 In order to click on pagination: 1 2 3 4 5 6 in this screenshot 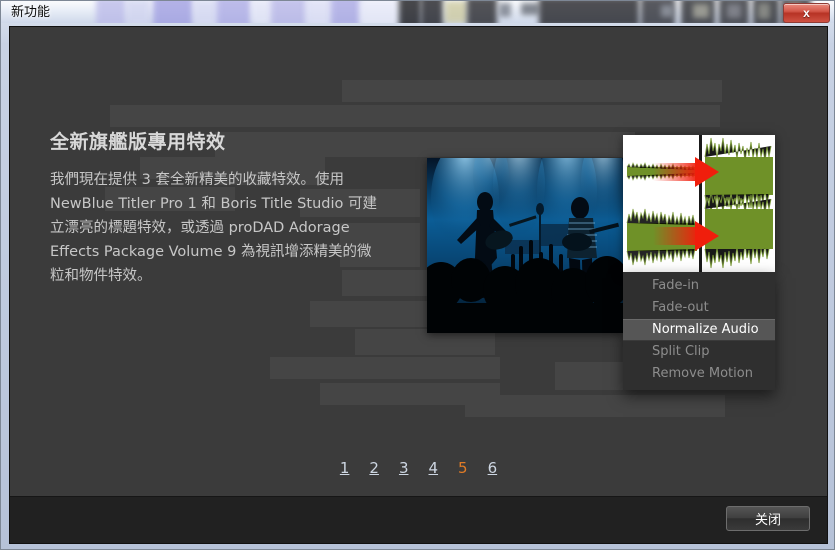, I will do `click(418, 468)`.